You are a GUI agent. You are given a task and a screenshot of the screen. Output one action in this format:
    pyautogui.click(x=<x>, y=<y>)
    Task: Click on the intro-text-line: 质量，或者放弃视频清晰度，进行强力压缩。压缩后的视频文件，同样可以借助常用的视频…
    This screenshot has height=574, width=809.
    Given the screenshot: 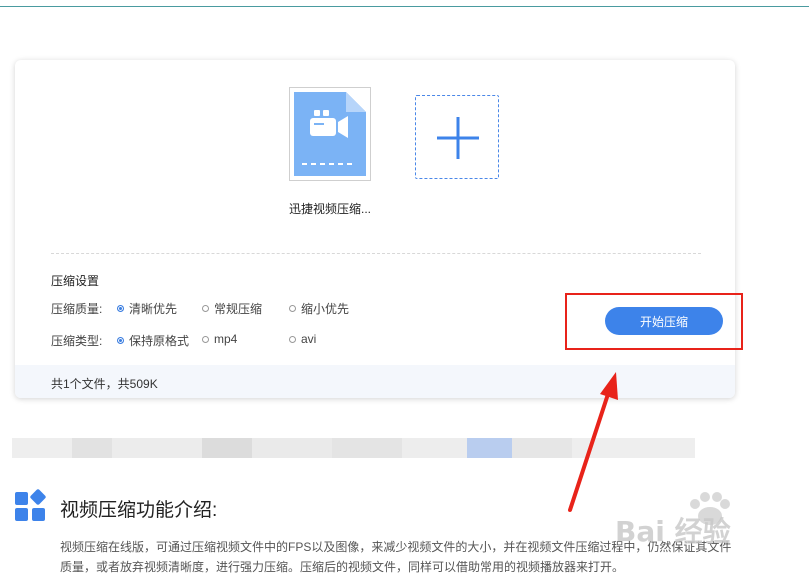 What is the action you would take?
    pyautogui.click(x=342, y=567)
    